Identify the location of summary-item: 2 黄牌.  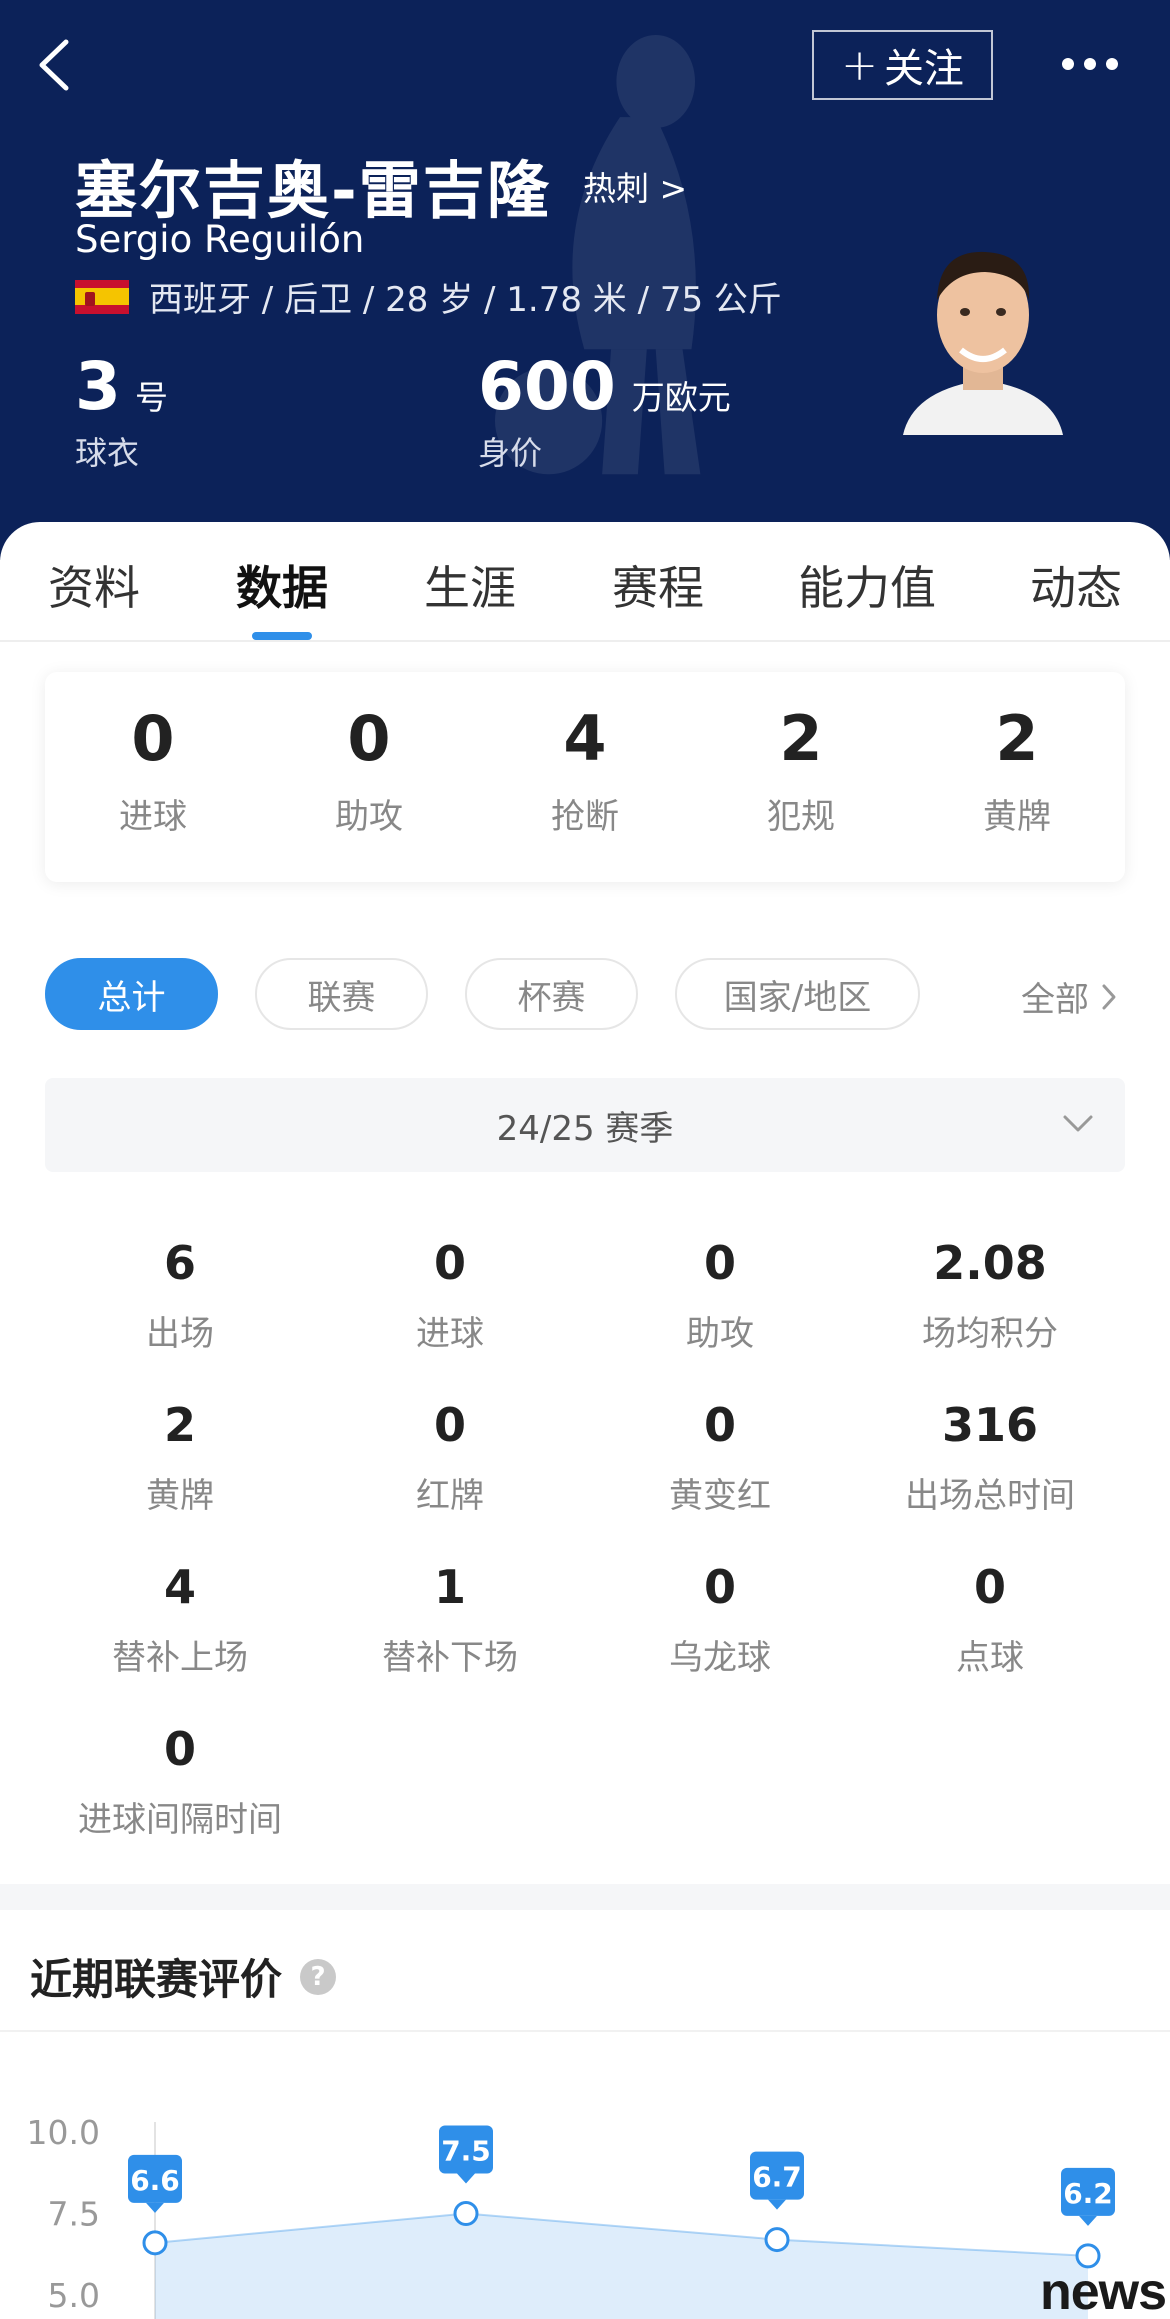
(1017, 770).